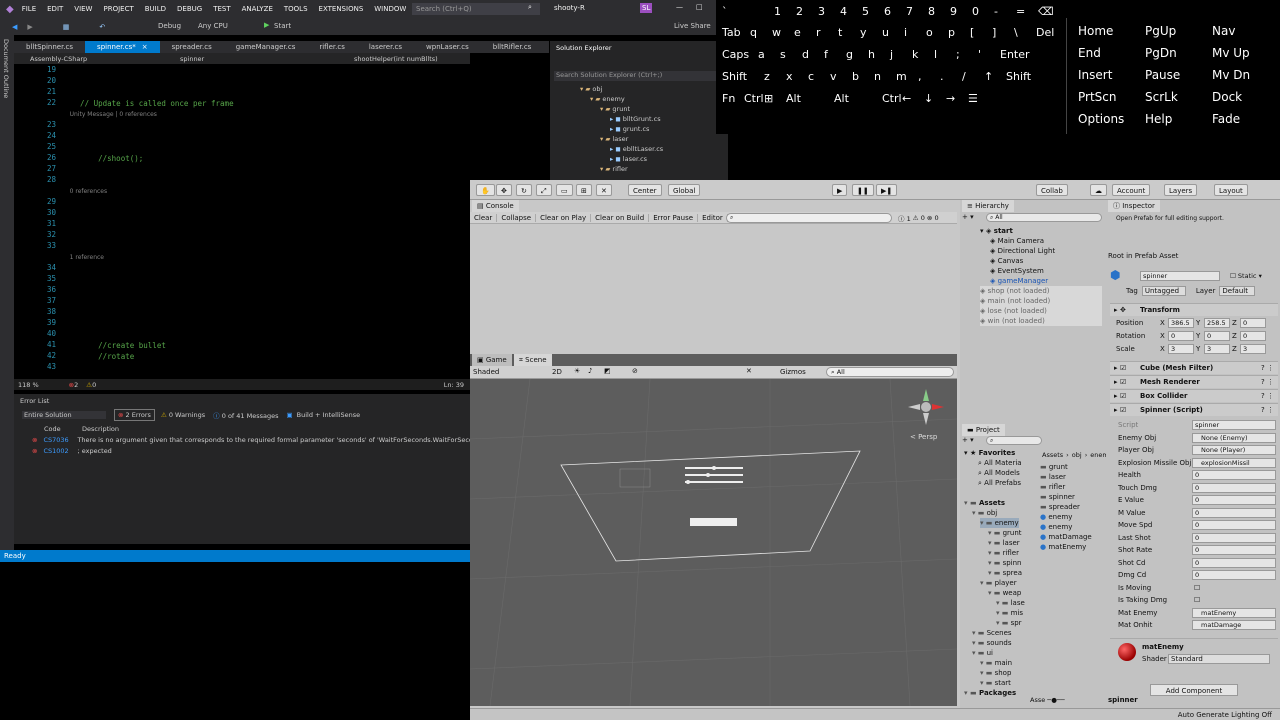 The image size is (1280, 720). Describe the element at coordinates (512, 47) in the screenshot. I see `editor-tab: blltRifler.cs` at that location.